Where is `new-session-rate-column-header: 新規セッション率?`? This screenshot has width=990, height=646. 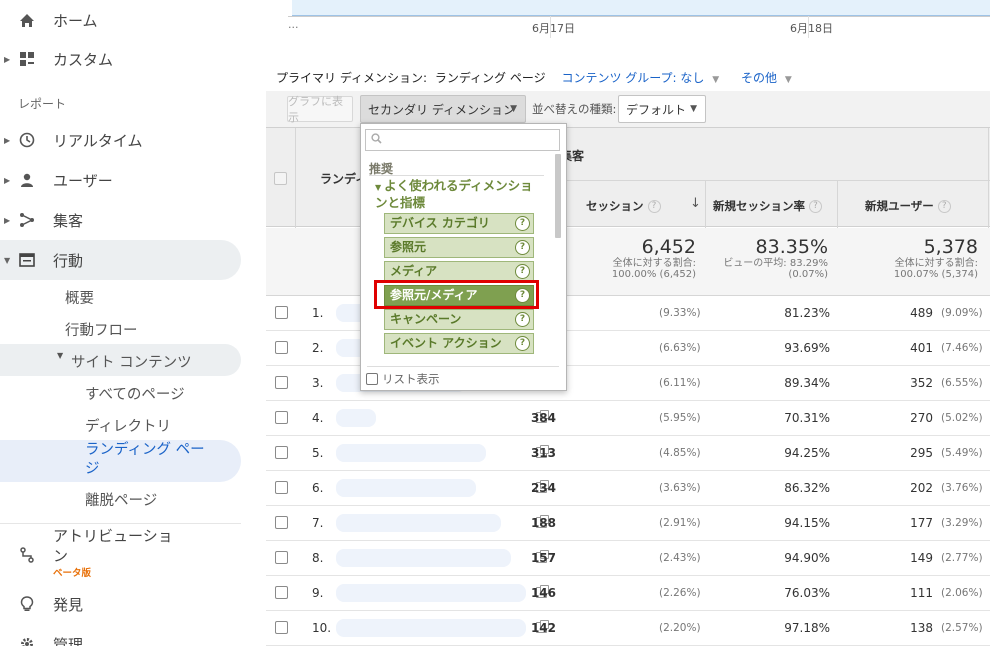 new-session-rate-column-header: 新規セッション率? is located at coordinates (767, 206).